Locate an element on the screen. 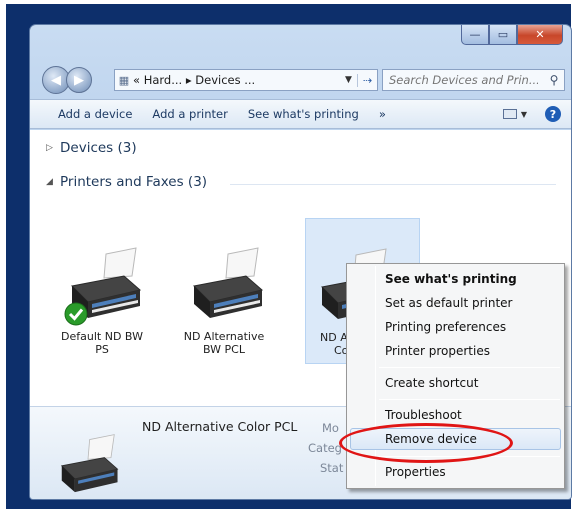 This screenshot has height=514, width=577. window-controls: — ▭ ✕ is located at coordinates (512, 35).